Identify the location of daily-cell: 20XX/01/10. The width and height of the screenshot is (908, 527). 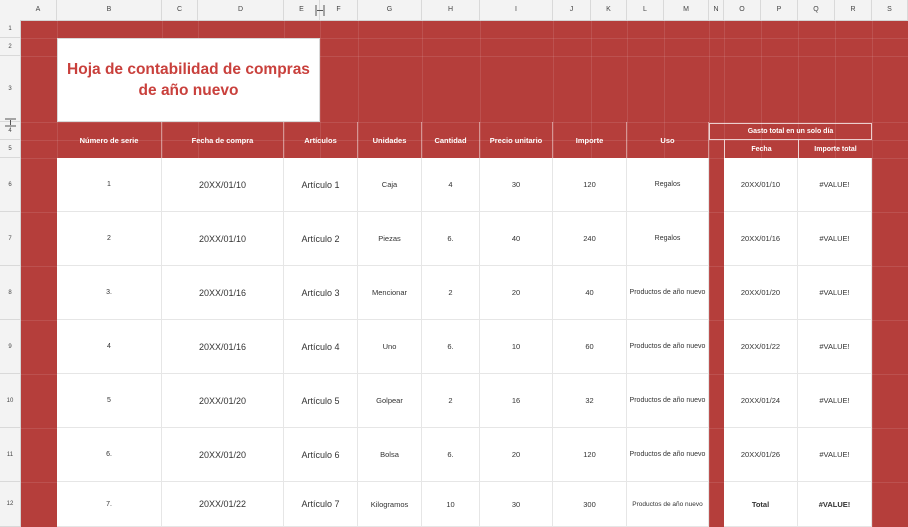
(761, 185).